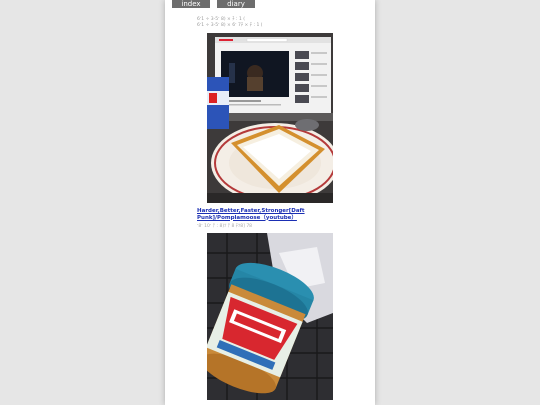 The height and width of the screenshot is (405, 540). I want to click on index-button: index, so click(191, 4).